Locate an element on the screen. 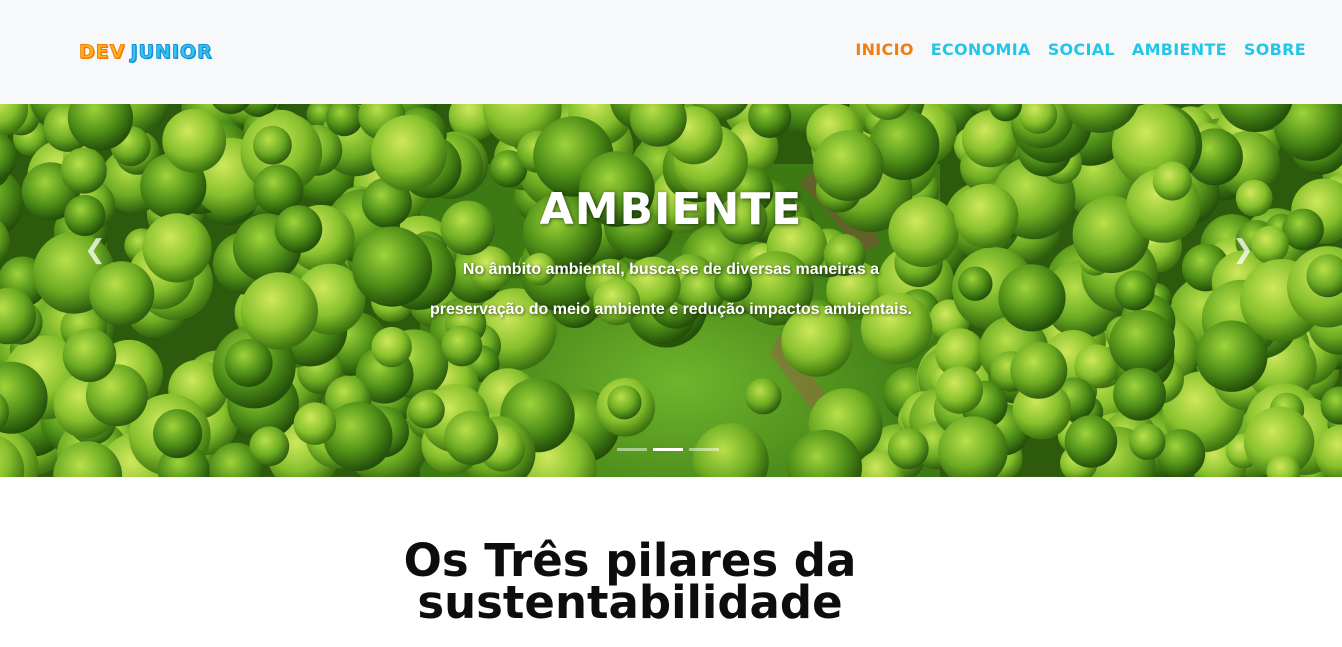 This screenshot has width=1342, height=647. section-title-line2: sustentabilidade is located at coordinates (630, 602).